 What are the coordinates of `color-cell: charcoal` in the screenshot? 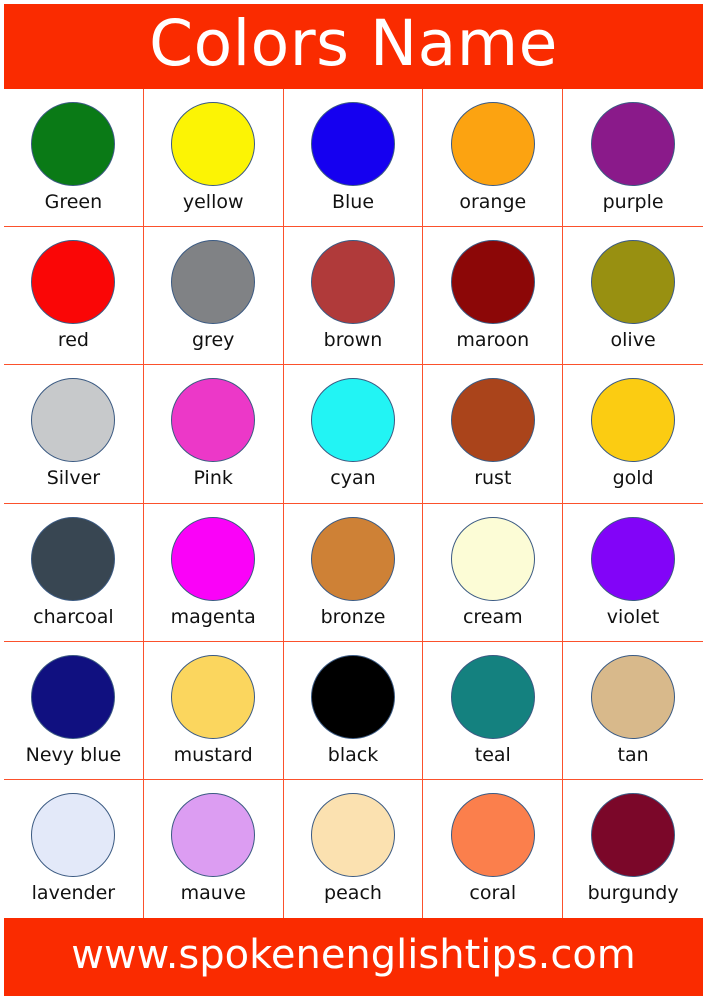 It's located at (74, 572).